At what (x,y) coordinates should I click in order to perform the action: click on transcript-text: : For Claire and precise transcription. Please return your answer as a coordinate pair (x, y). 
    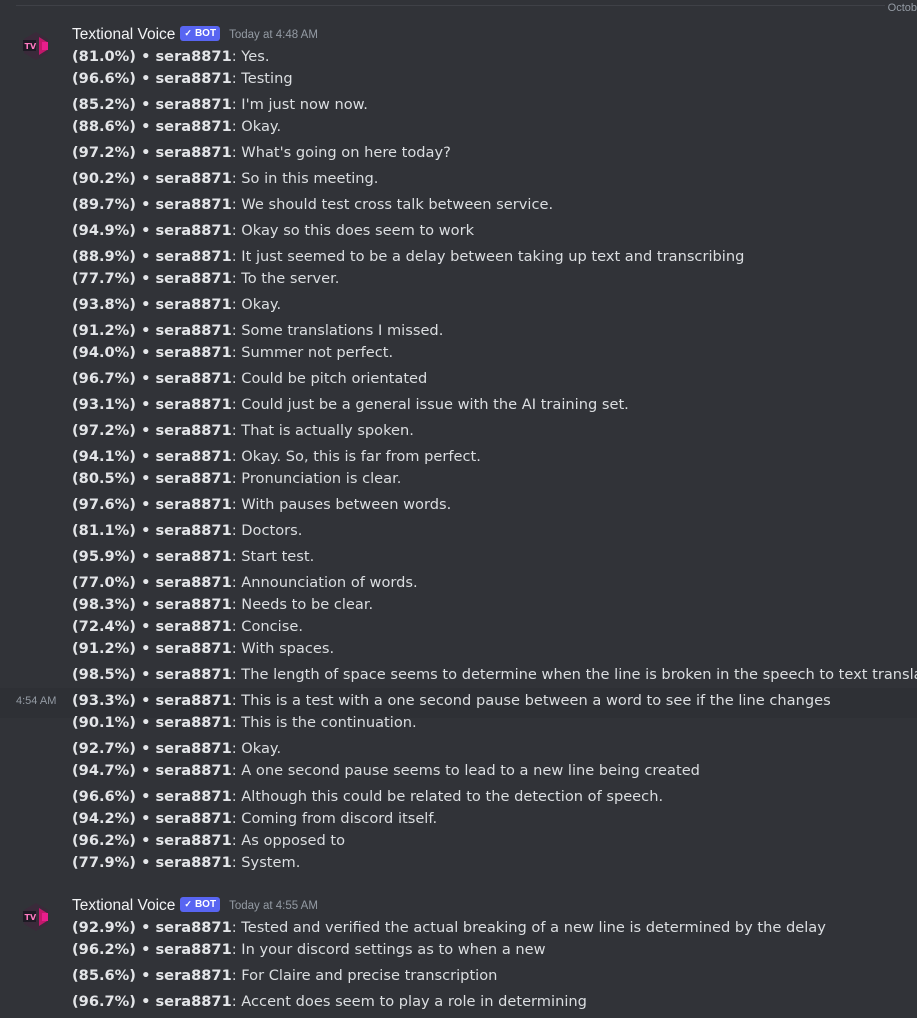
    Looking at the image, I should click on (364, 975).